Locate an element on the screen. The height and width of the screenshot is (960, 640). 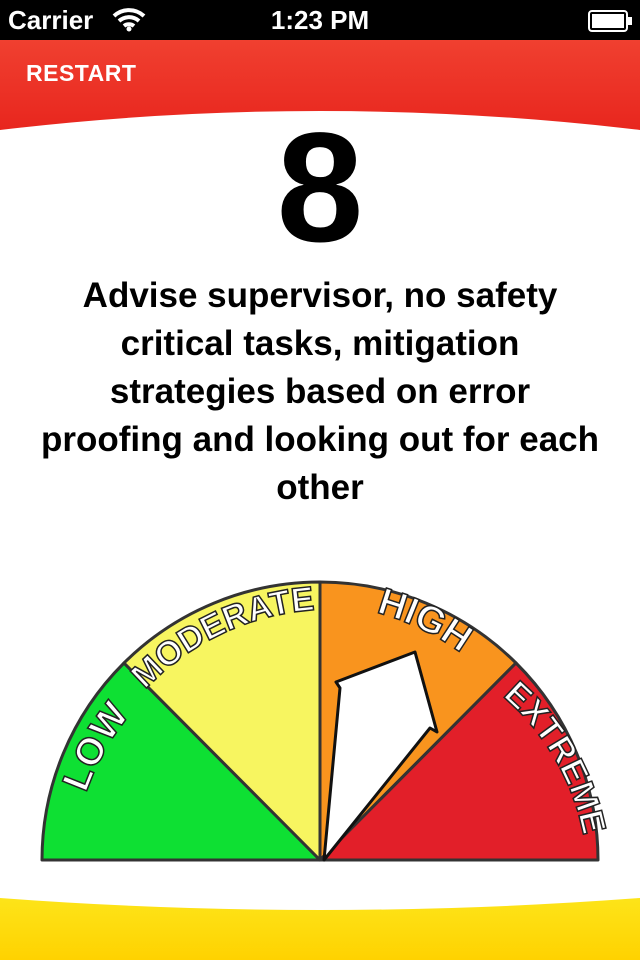
battery-icon is located at coordinates (611, 23).